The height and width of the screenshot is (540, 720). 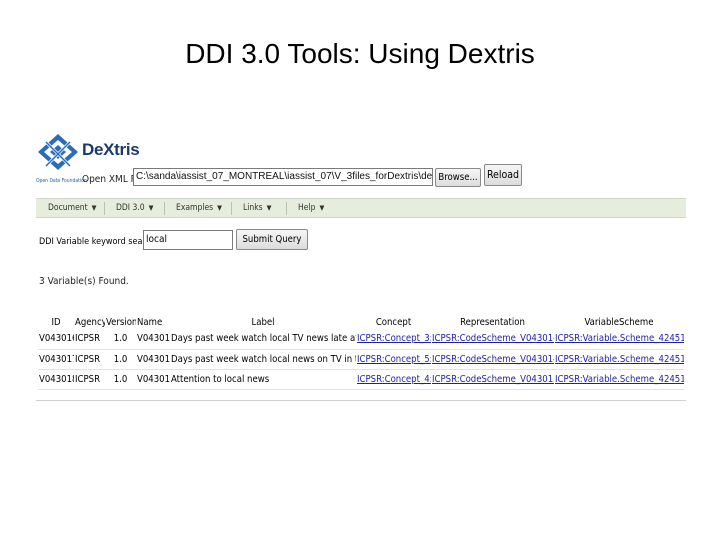 What do you see at coordinates (307, 208) in the screenshot?
I see `menu-label: Help` at bounding box center [307, 208].